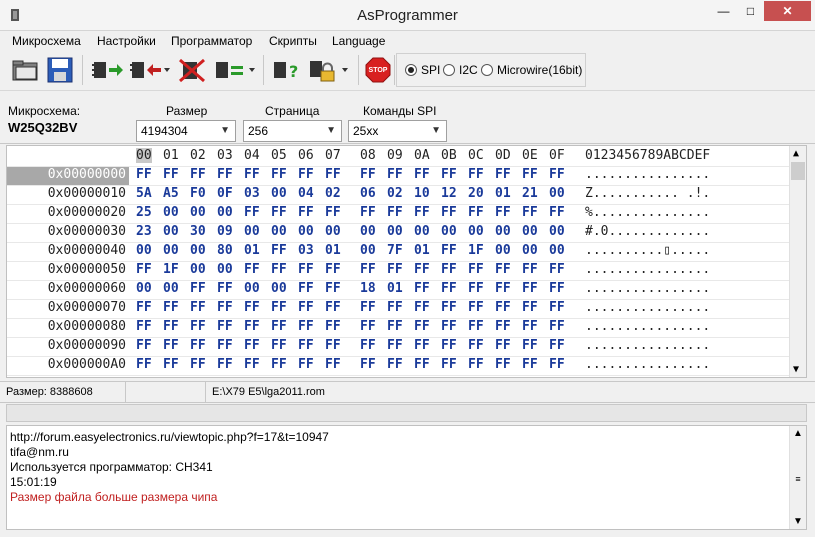 Image resolution: width=815 pixels, height=537 pixels. Describe the element at coordinates (225, 231) in the screenshot. I see `hex-byte: 09` at that location.